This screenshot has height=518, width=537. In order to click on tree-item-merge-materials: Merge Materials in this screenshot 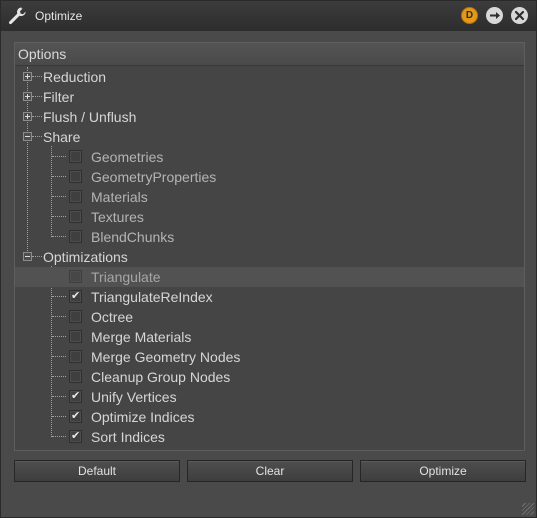, I will do `click(269, 337)`.